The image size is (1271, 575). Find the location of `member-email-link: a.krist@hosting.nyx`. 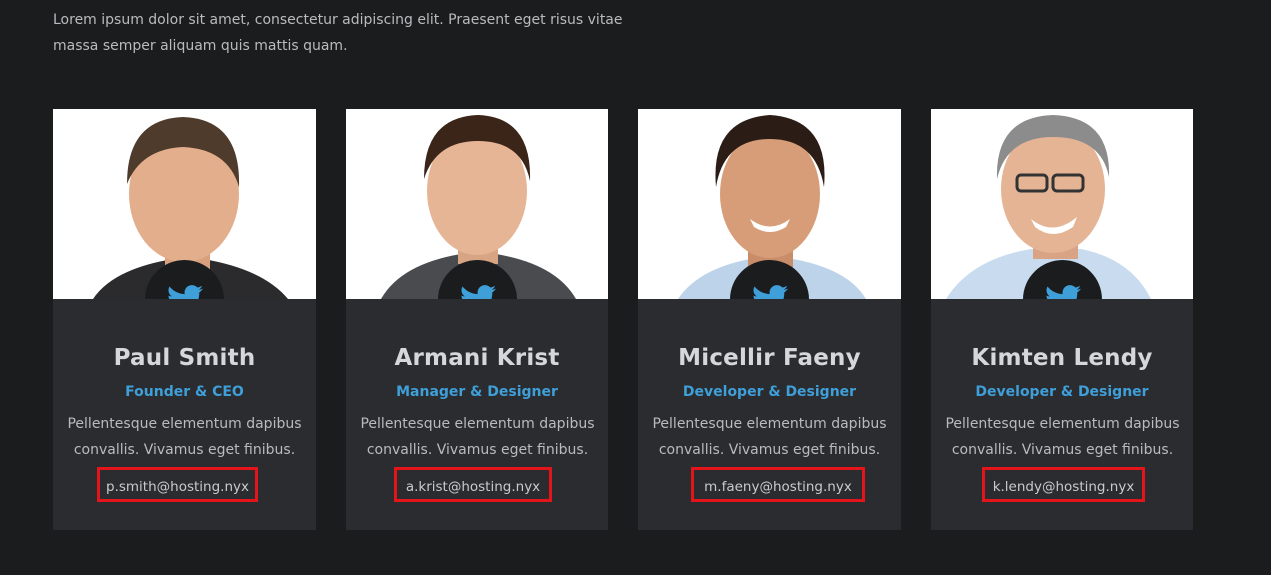

member-email-link: a.krist@hosting.nyx is located at coordinates (473, 484).